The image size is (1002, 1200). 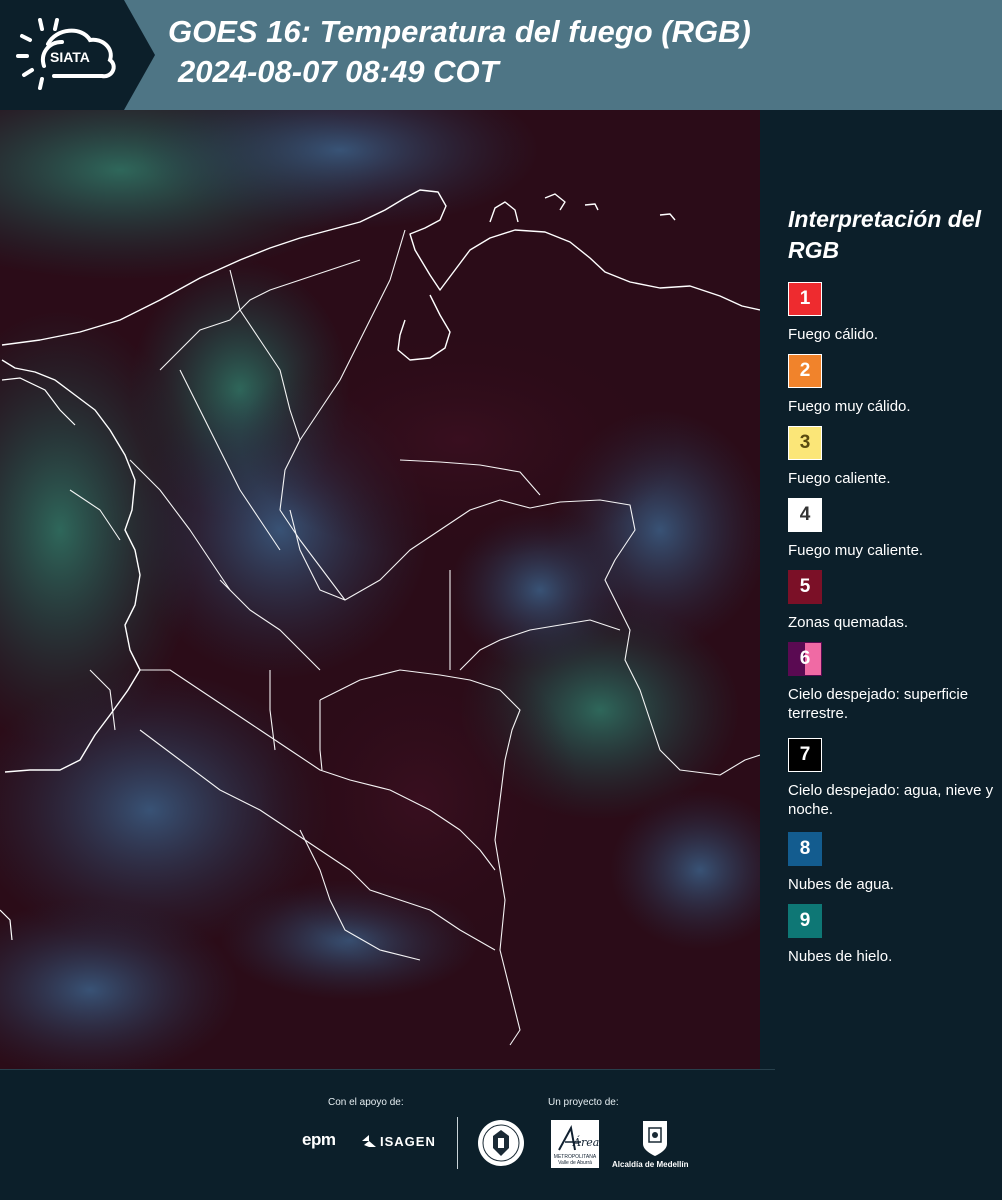 What do you see at coordinates (805, 443) in the screenshot?
I see `legend-swatch: 3` at bounding box center [805, 443].